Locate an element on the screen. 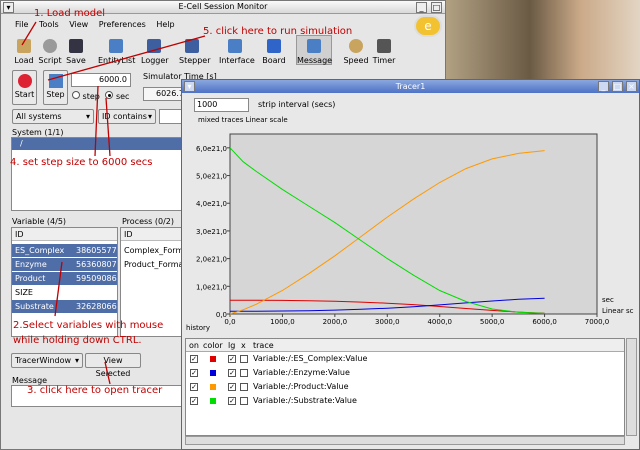 The image size is (640, 450). annotation-ctrl: while holding down CTRL. is located at coordinates (77, 340).